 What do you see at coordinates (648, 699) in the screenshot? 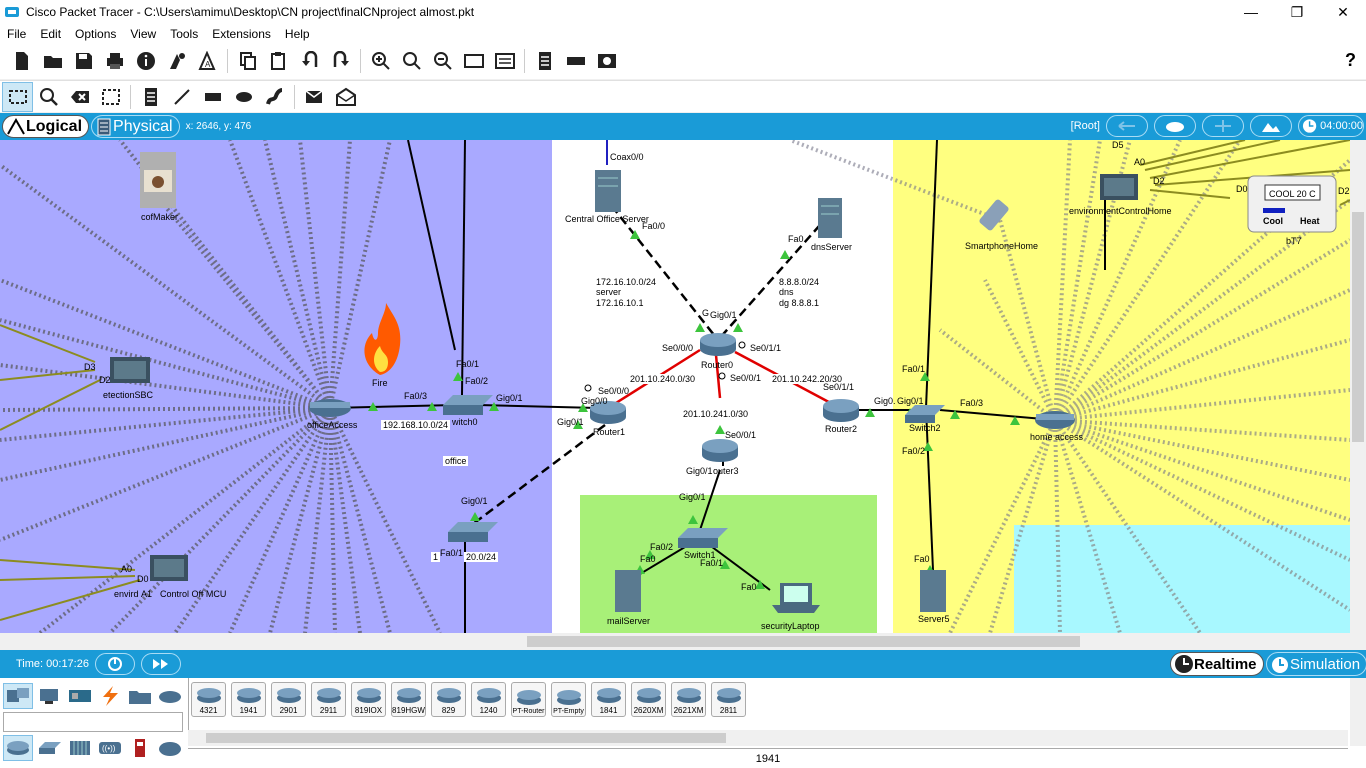
I see `device-model-item: 2620XM` at bounding box center [648, 699].